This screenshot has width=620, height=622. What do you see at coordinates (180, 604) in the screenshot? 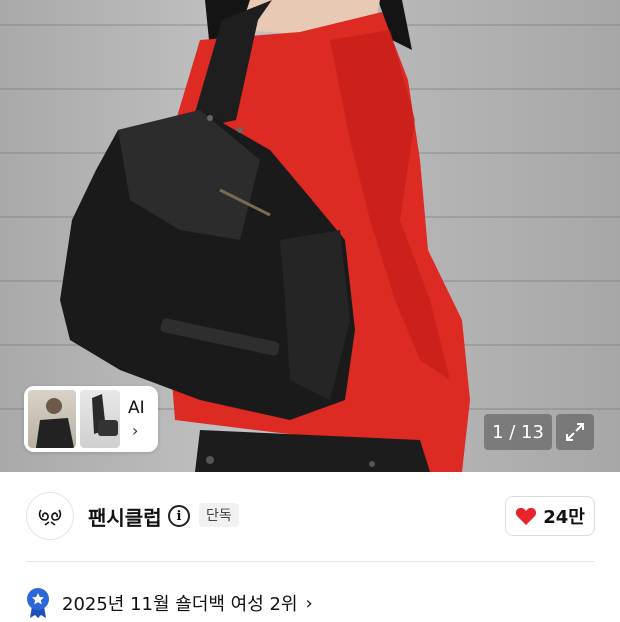
I see `ranking-text: 2025년 11월 숄더백 여성 2위` at bounding box center [180, 604].